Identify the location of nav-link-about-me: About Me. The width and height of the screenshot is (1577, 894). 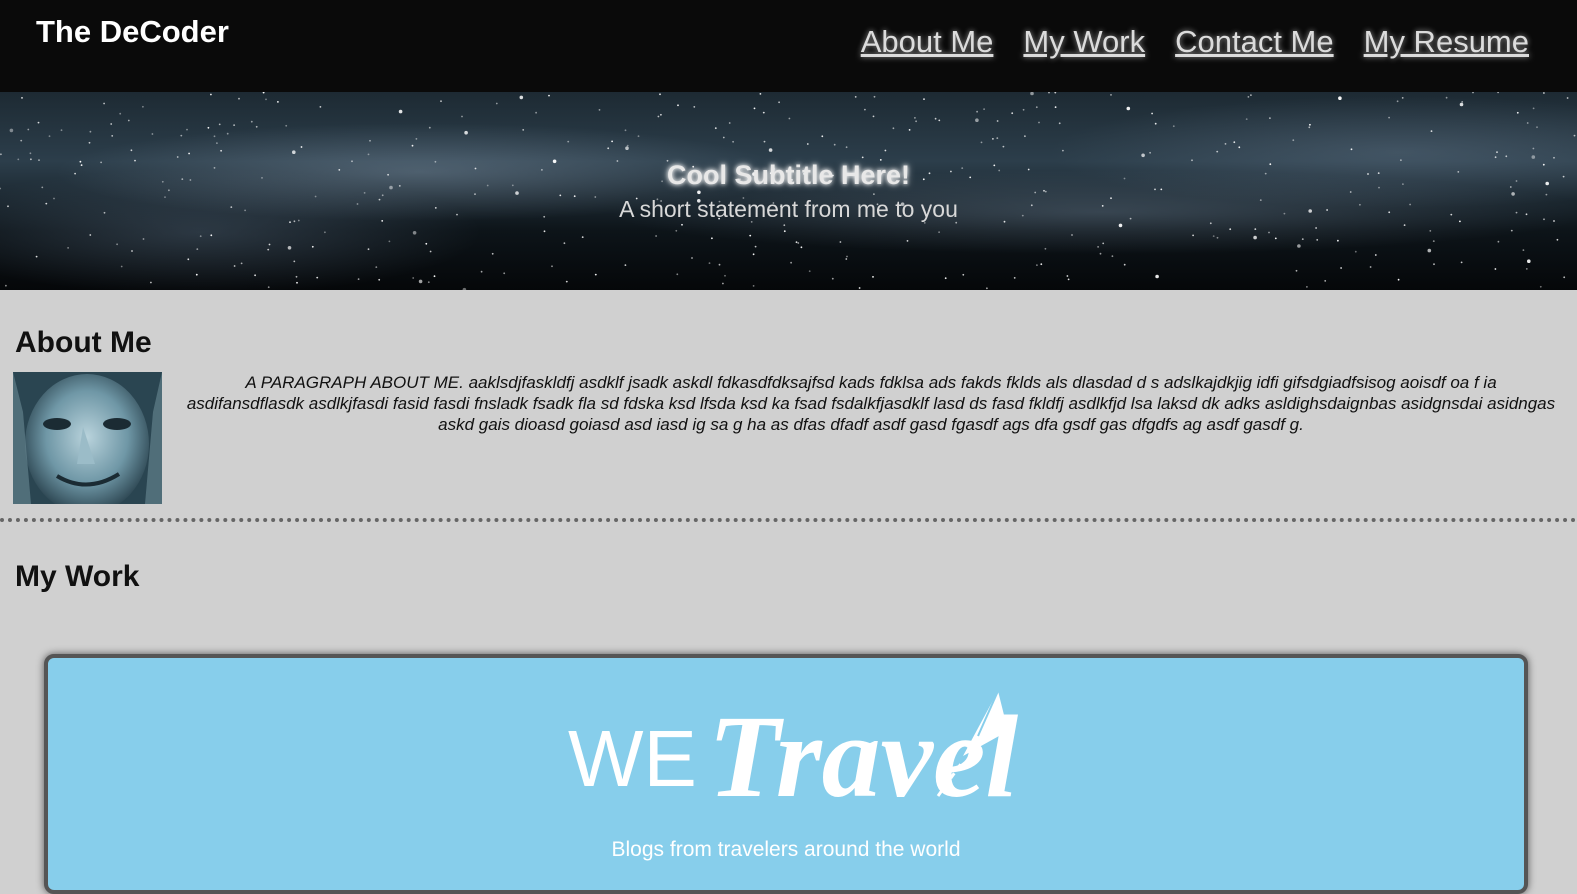
(927, 42).